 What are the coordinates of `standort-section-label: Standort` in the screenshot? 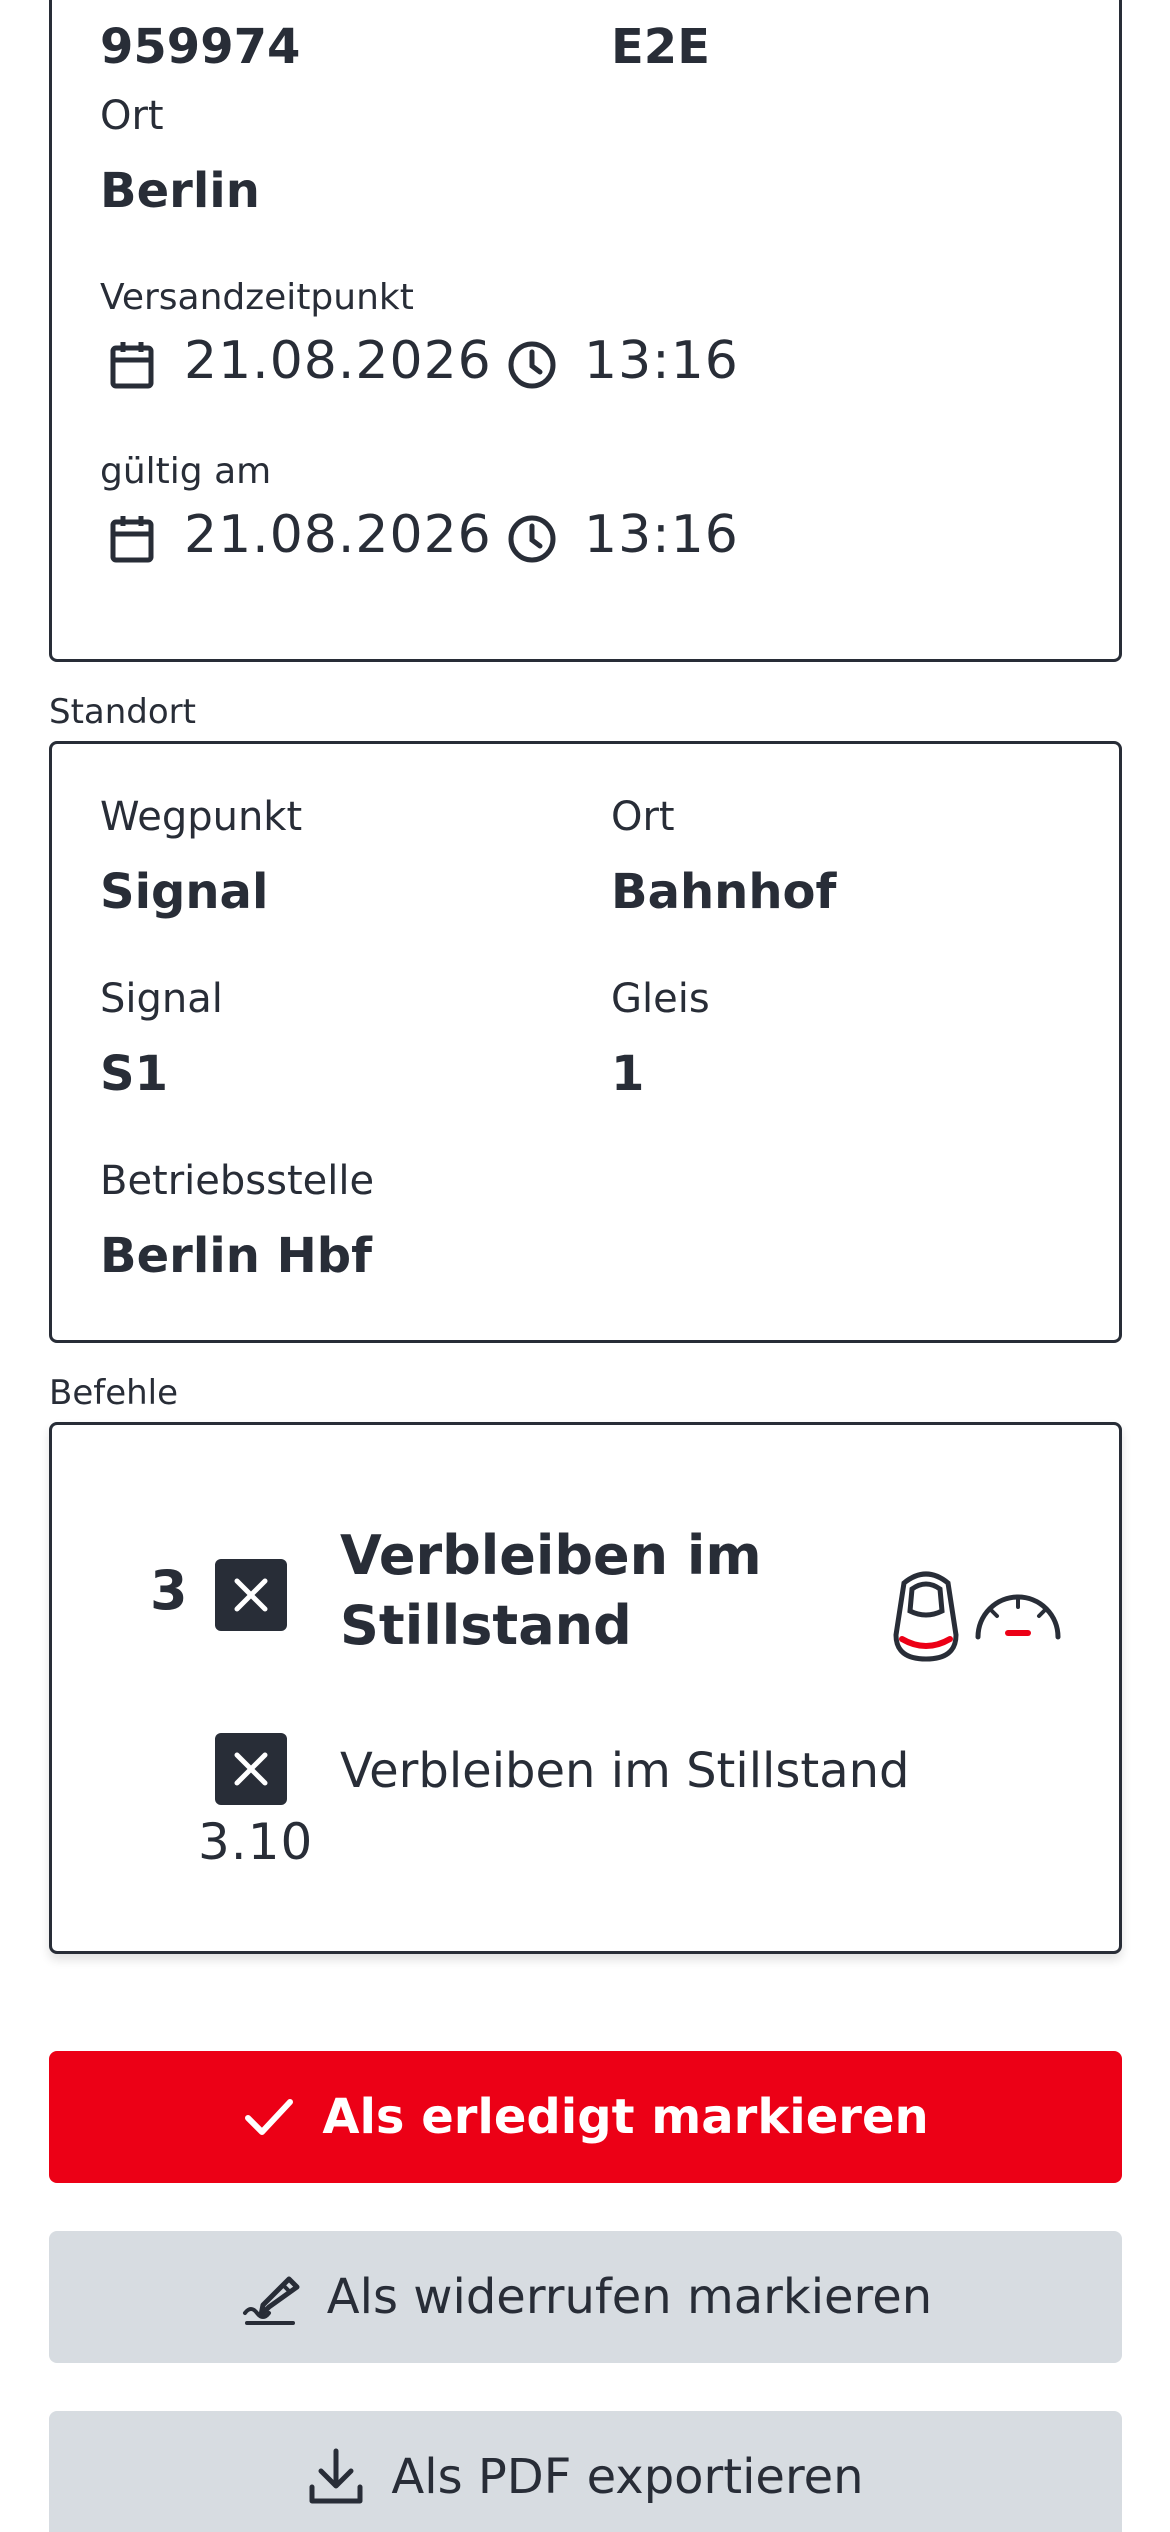 It's located at (122, 712).